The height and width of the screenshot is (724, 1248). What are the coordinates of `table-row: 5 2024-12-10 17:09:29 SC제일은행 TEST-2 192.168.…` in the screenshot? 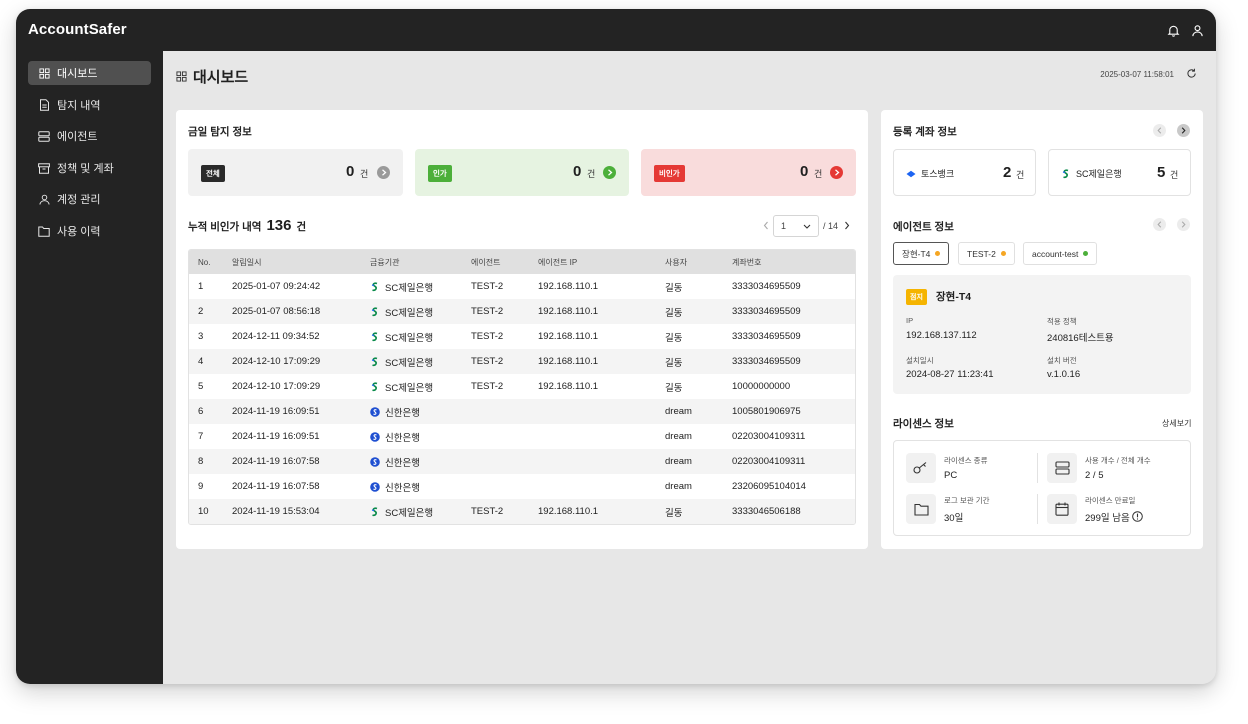 It's located at (522, 386).